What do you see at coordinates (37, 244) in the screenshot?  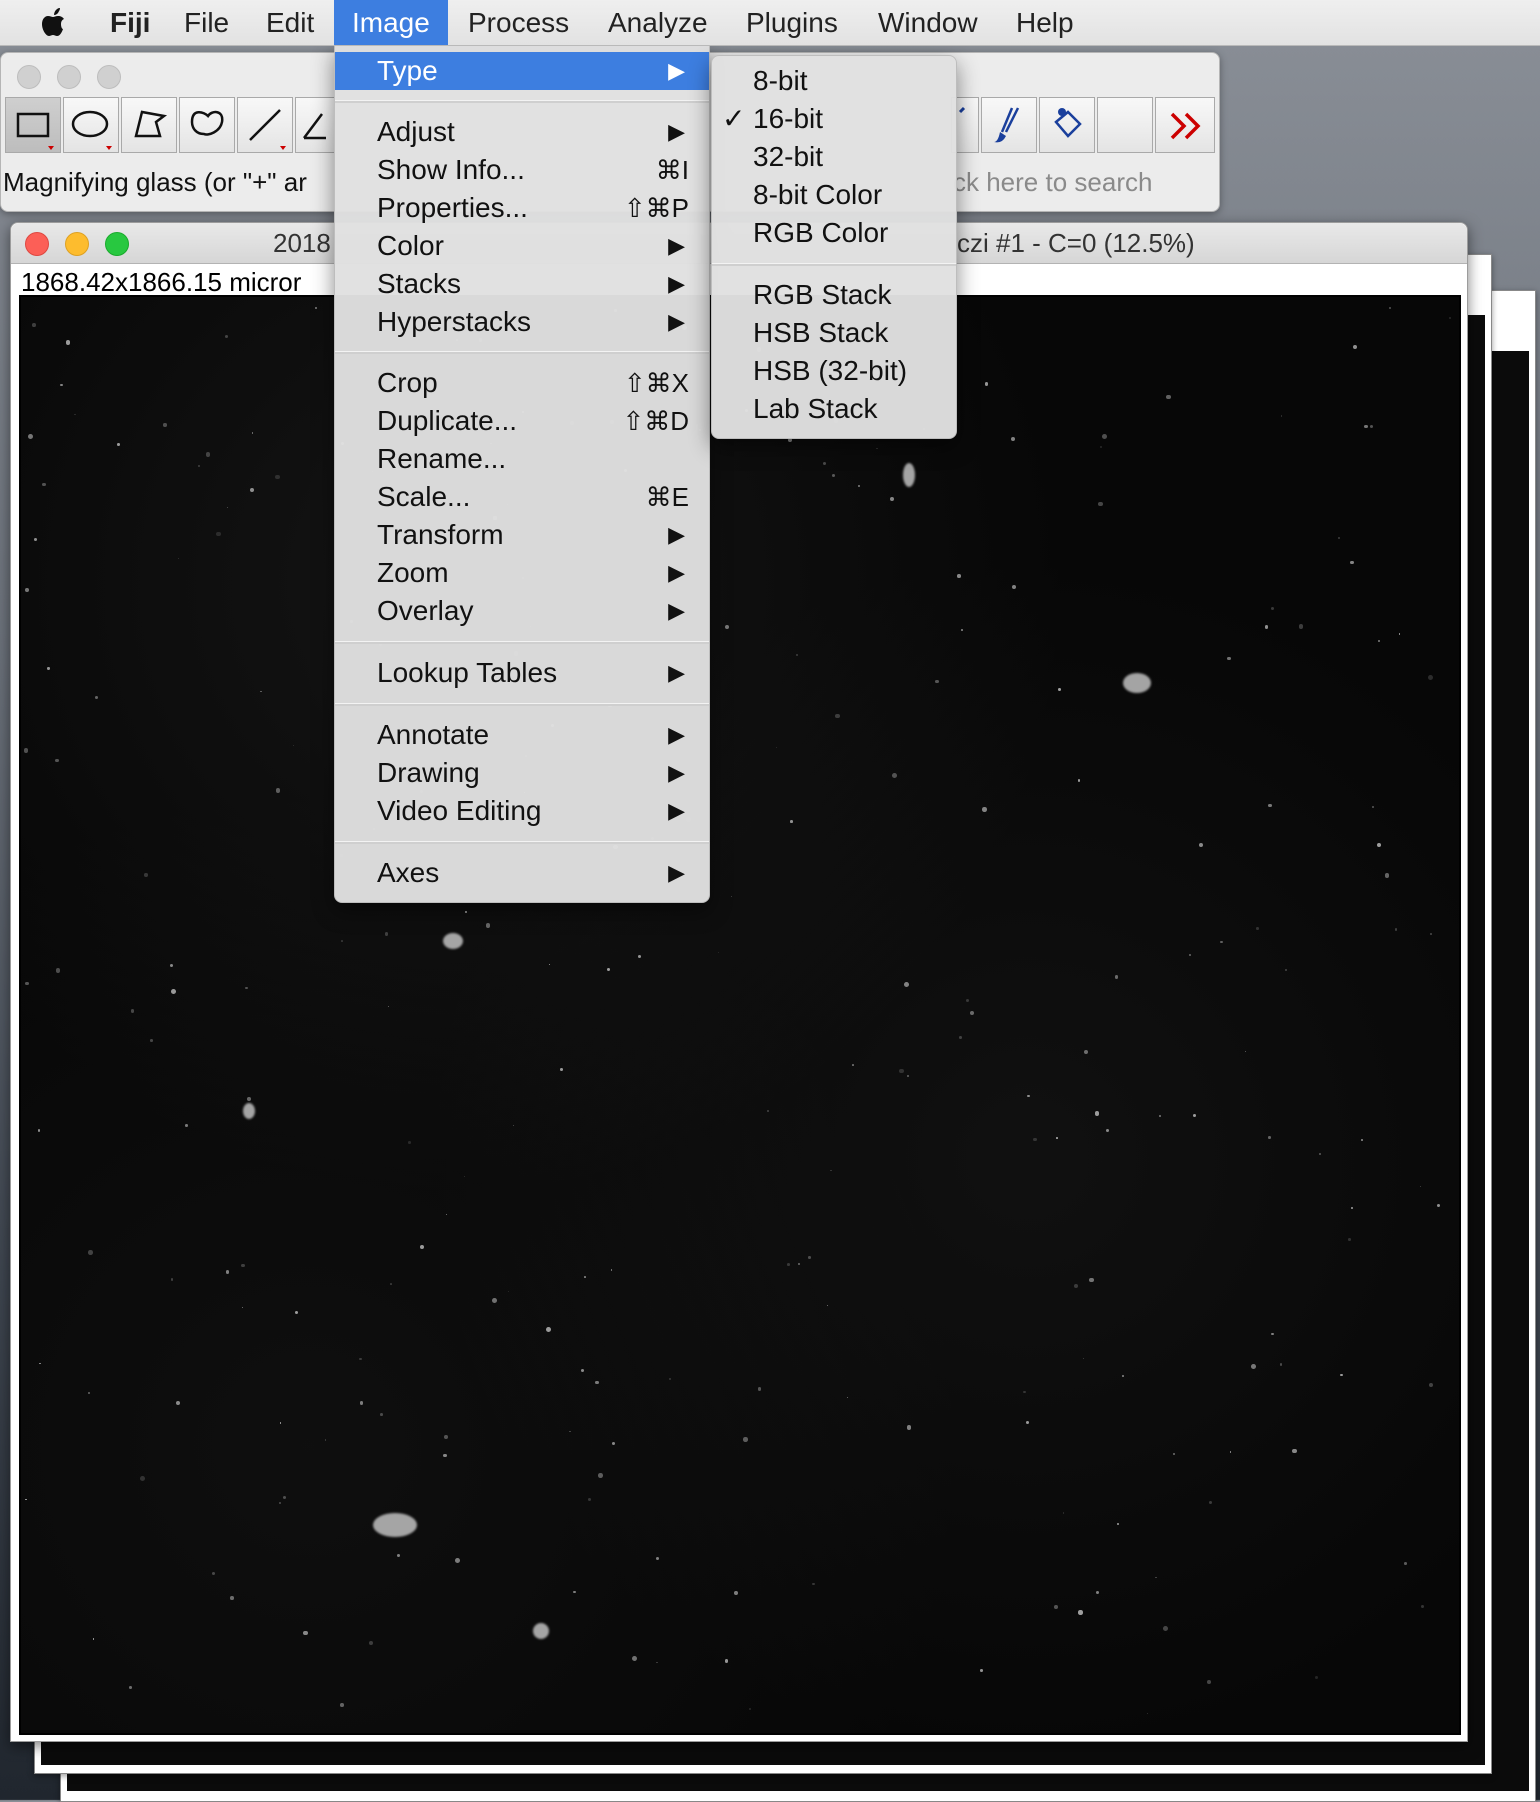 I see `close-button` at bounding box center [37, 244].